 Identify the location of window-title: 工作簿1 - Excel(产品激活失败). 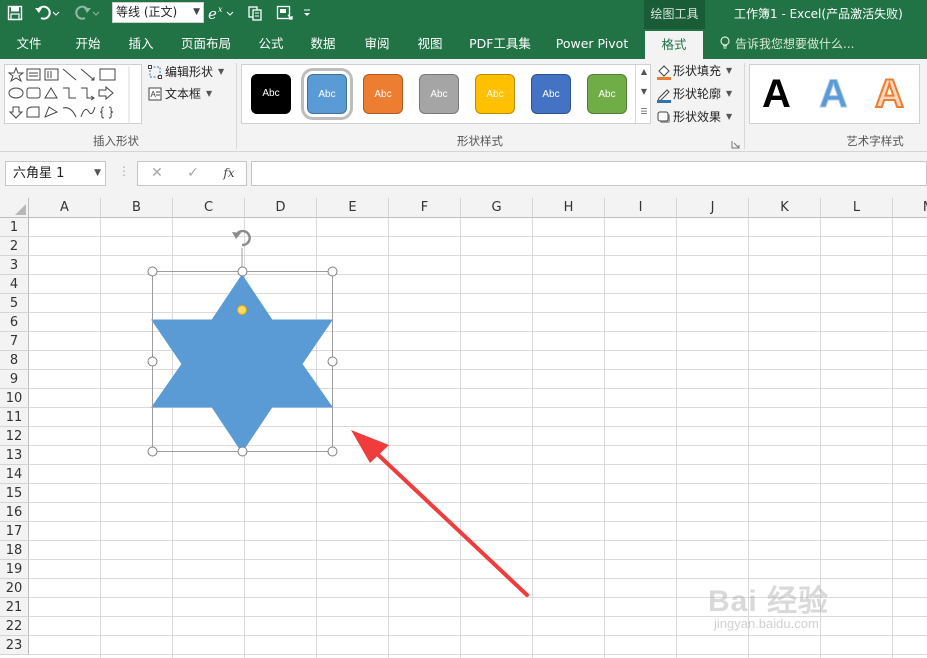
(818, 14).